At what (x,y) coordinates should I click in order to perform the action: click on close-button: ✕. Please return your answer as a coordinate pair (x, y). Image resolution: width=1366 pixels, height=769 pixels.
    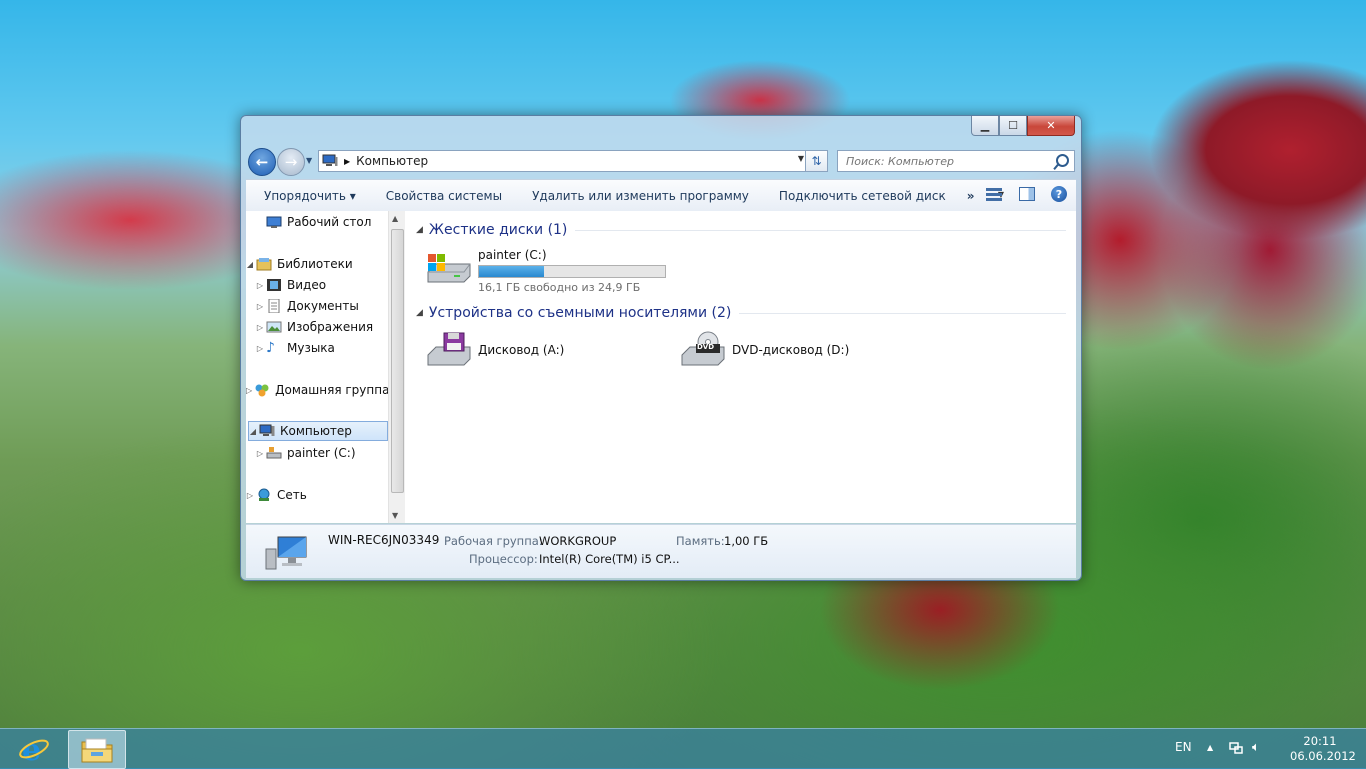
    Looking at the image, I should click on (1051, 126).